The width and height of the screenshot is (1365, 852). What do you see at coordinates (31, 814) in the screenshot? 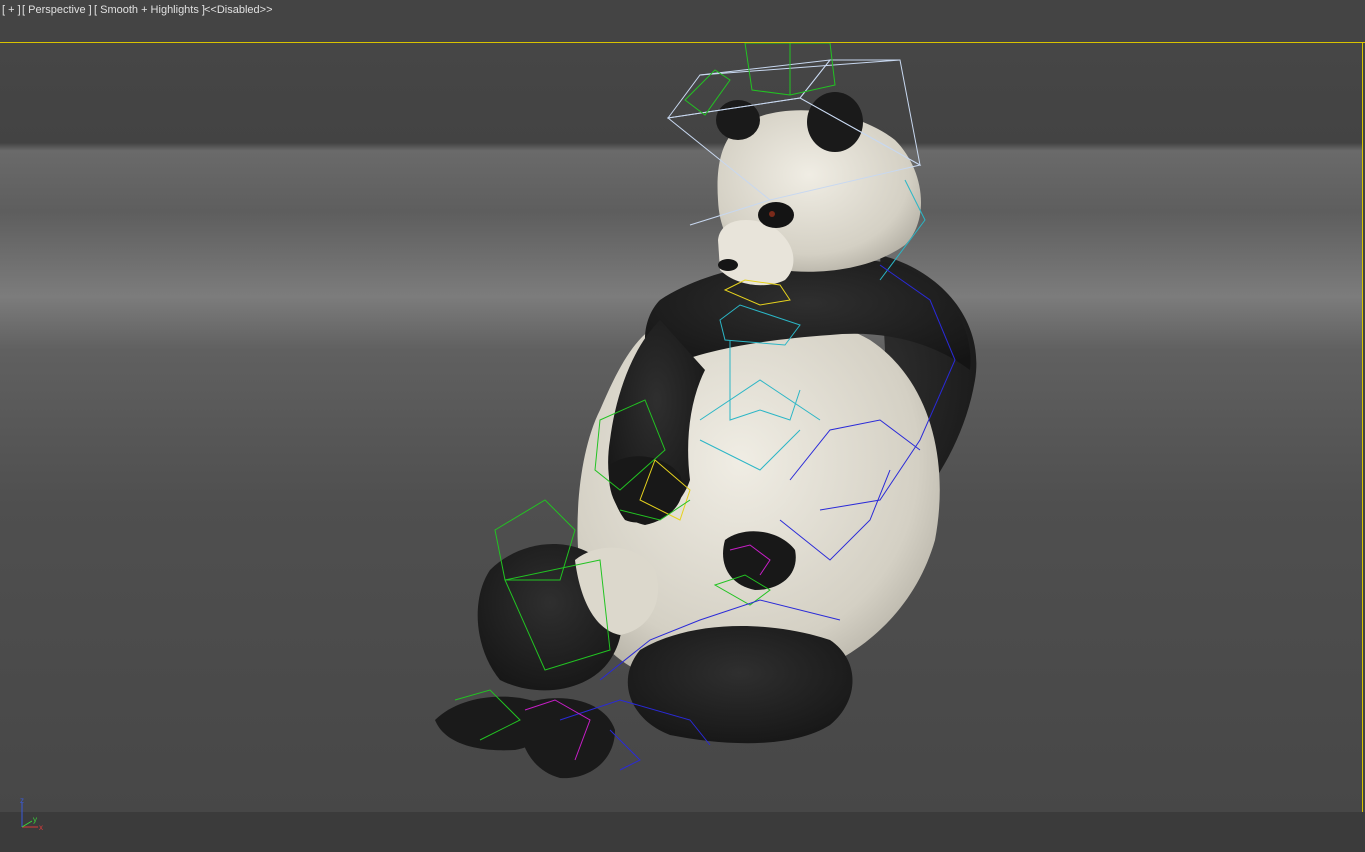
I see `axis-gizmo: z x y` at bounding box center [31, 814].